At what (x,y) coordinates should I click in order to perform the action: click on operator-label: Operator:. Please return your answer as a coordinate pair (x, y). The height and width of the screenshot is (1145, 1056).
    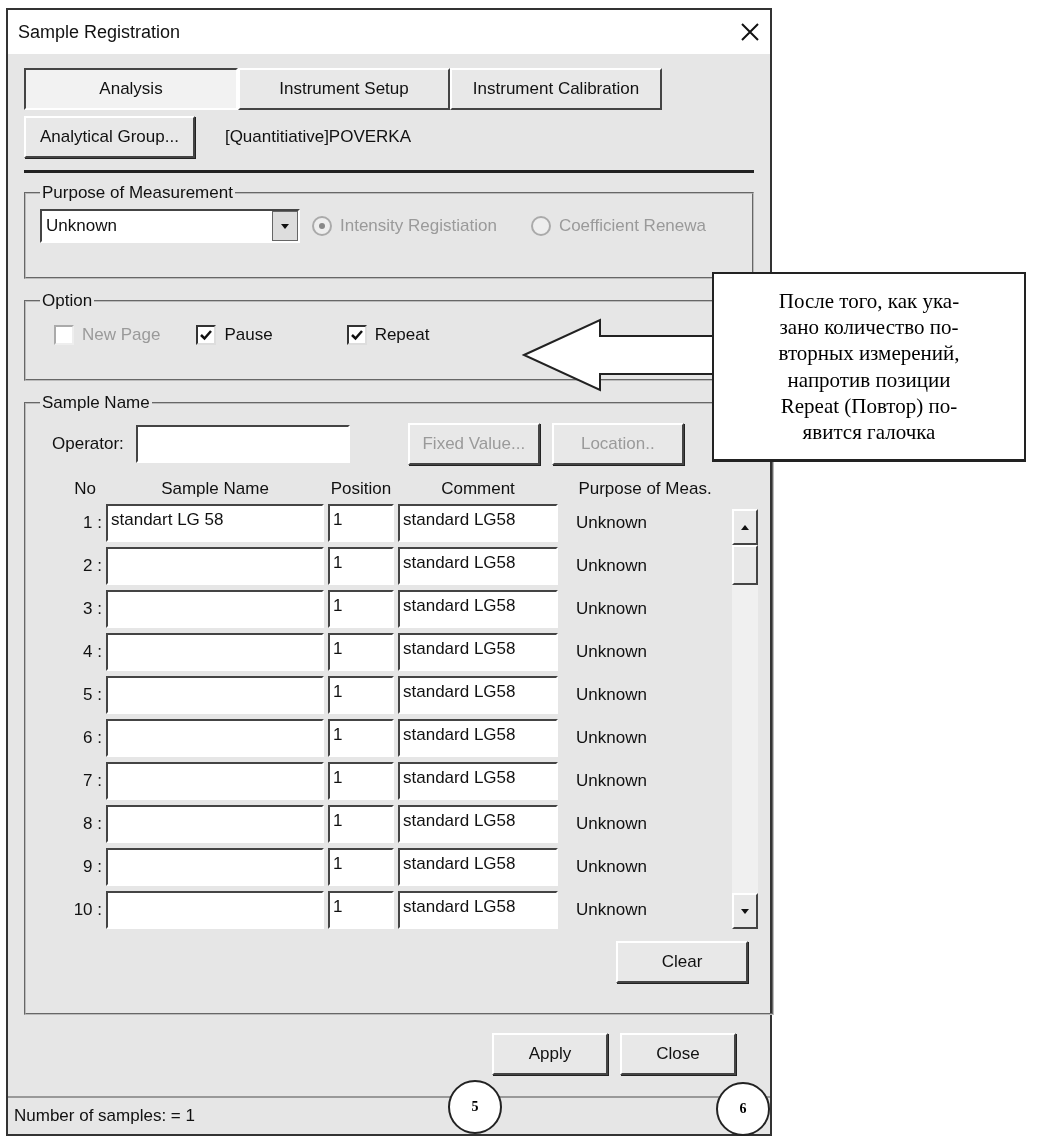
    Looking at the image, I should click on (88, 444).